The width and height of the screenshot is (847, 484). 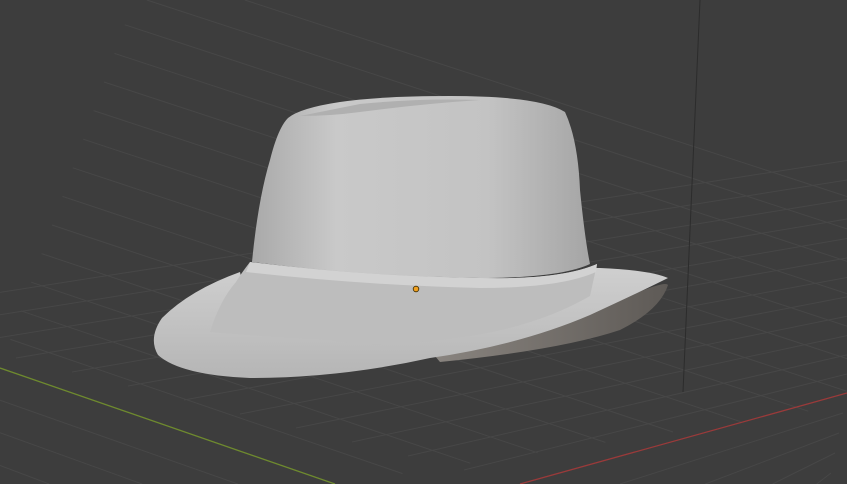 I want to click on z-axis-line, so click(x=691, y=196).